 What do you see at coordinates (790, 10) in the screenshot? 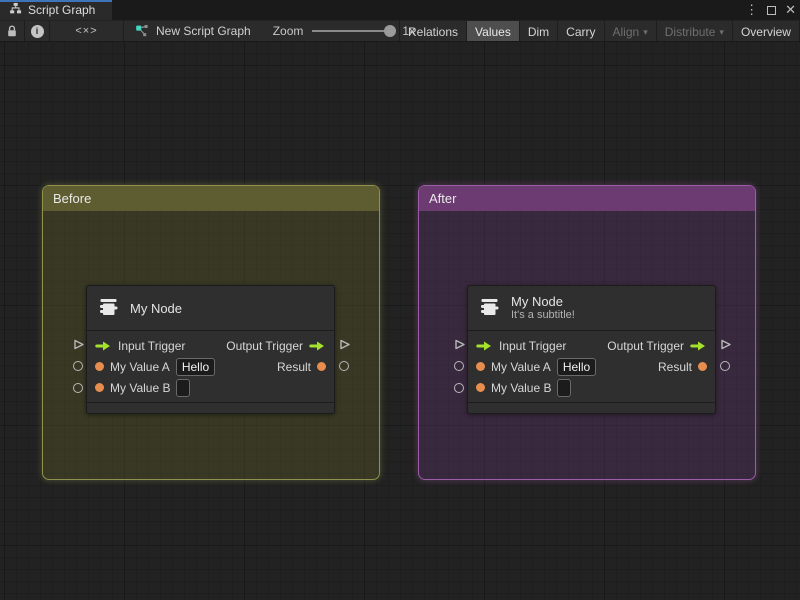
I see `close-icon: ✕` at bounding box center [790, 10].